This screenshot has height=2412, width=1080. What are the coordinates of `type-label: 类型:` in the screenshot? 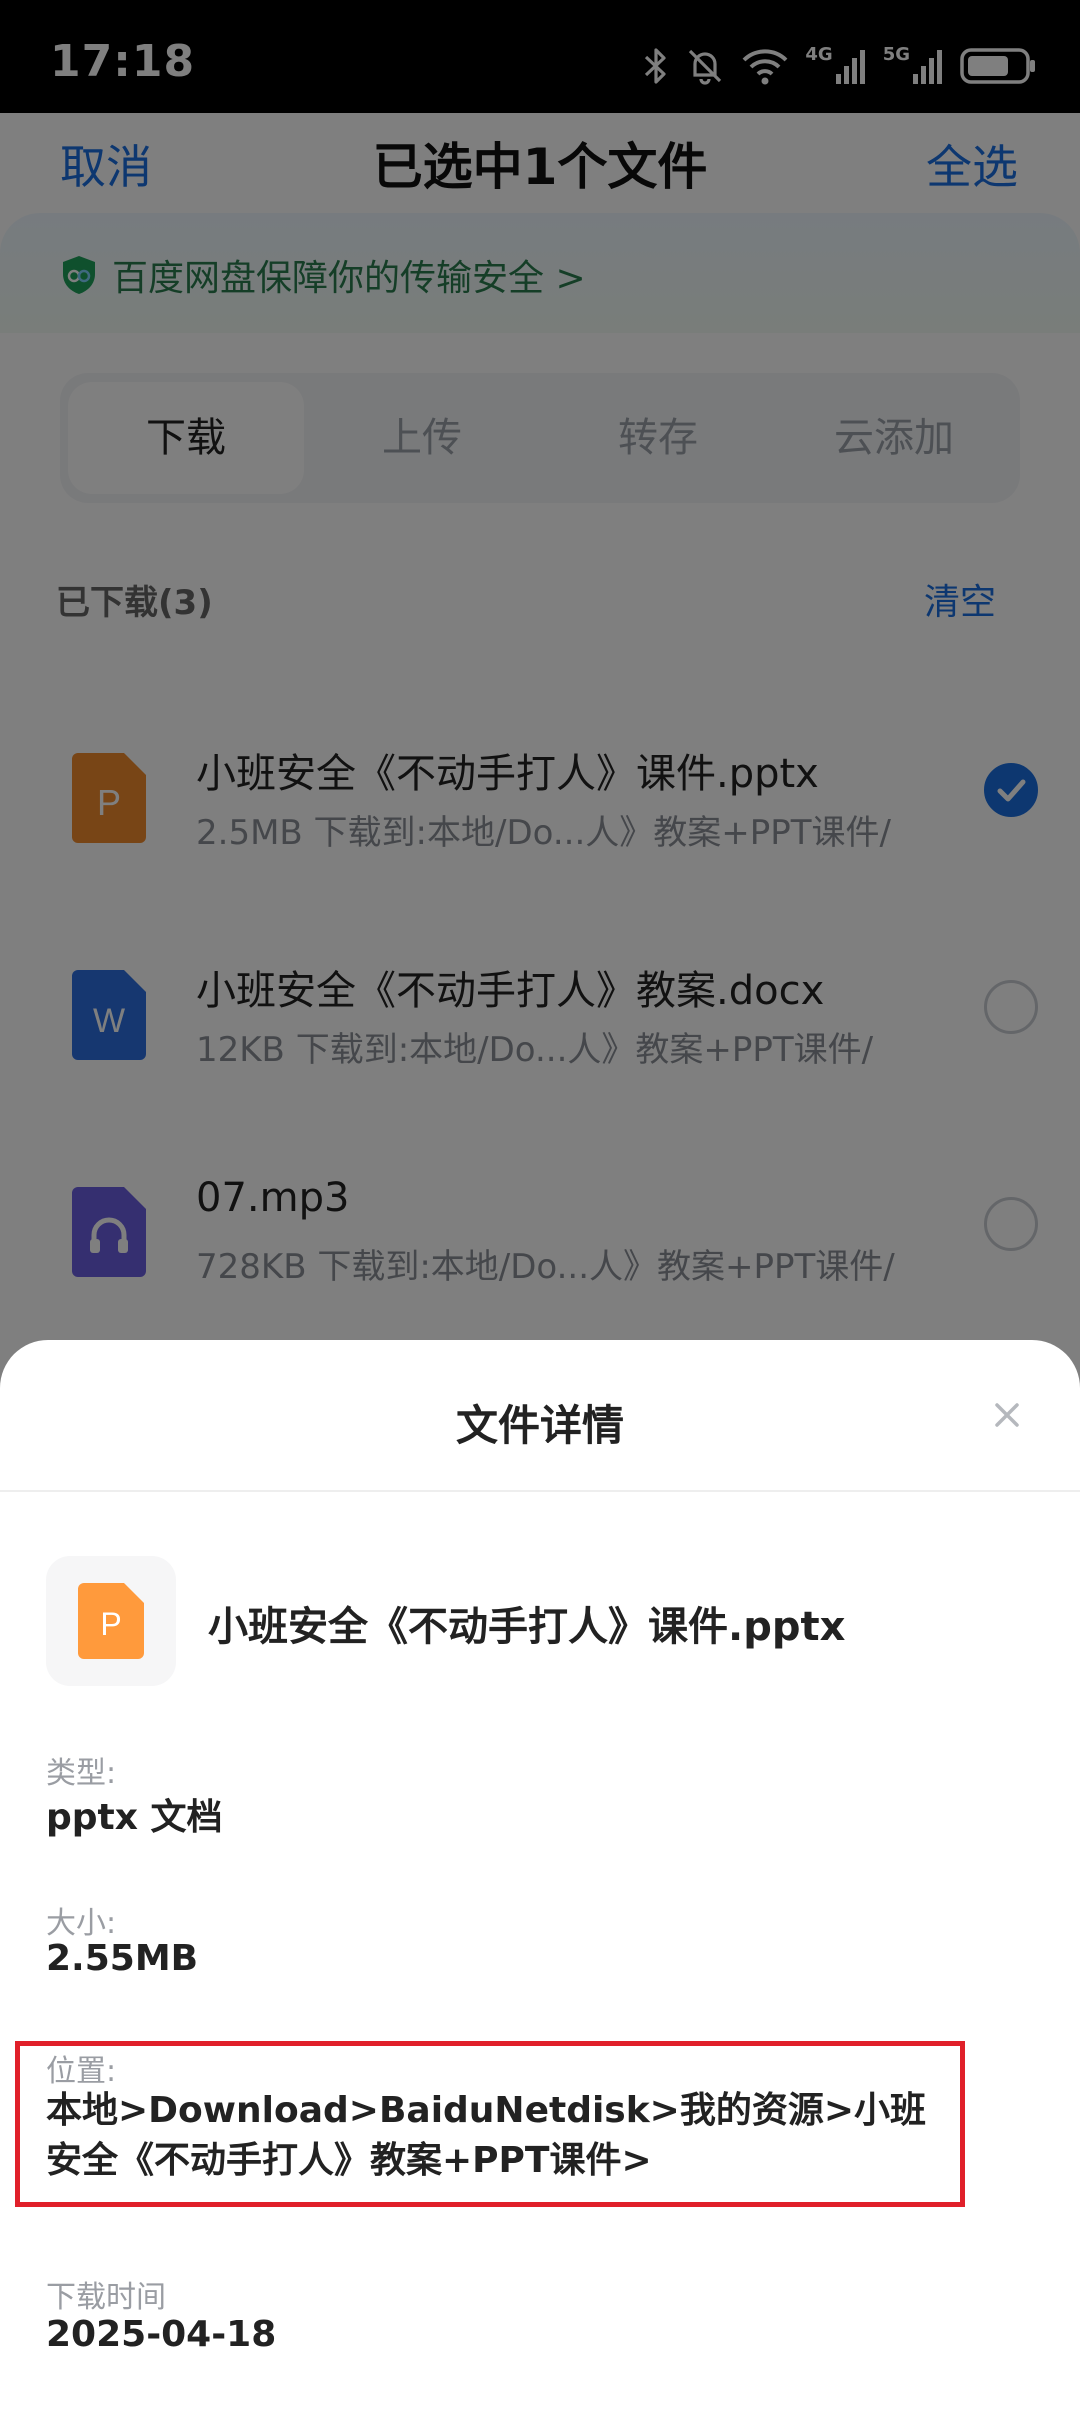 It's located at (81, 1773).